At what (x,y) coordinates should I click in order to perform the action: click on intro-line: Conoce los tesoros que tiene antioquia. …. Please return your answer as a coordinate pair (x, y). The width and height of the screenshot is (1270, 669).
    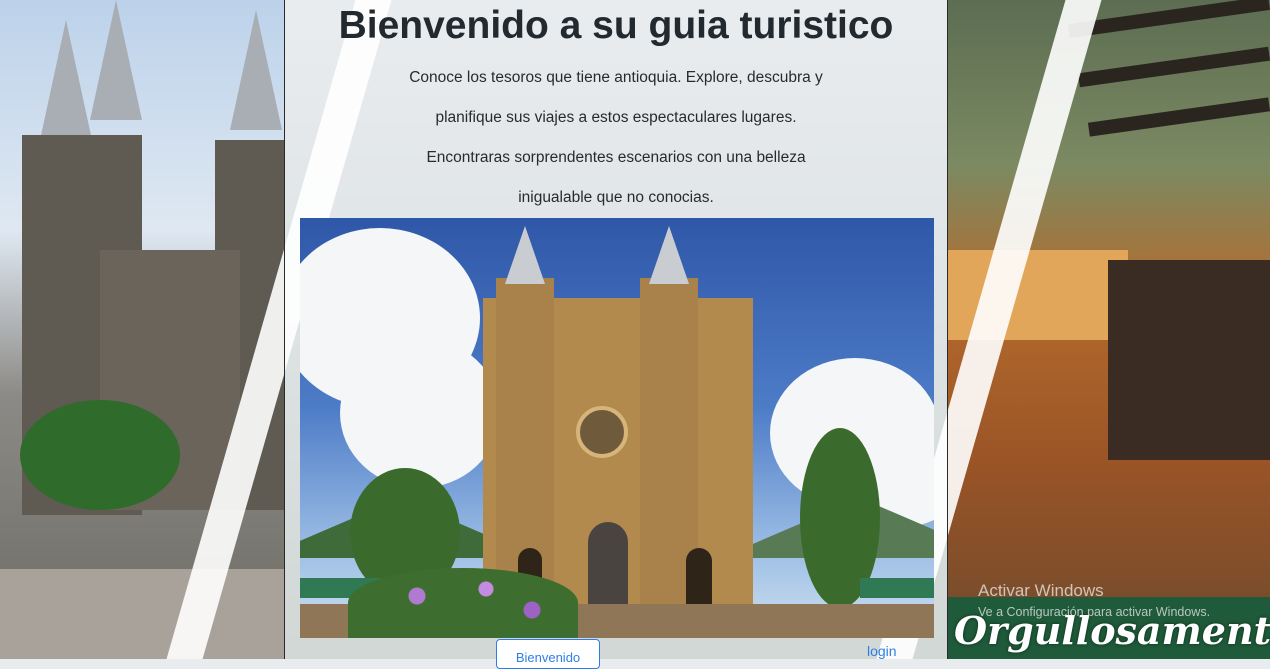
    Looking at the image, I should click on (616, 77).